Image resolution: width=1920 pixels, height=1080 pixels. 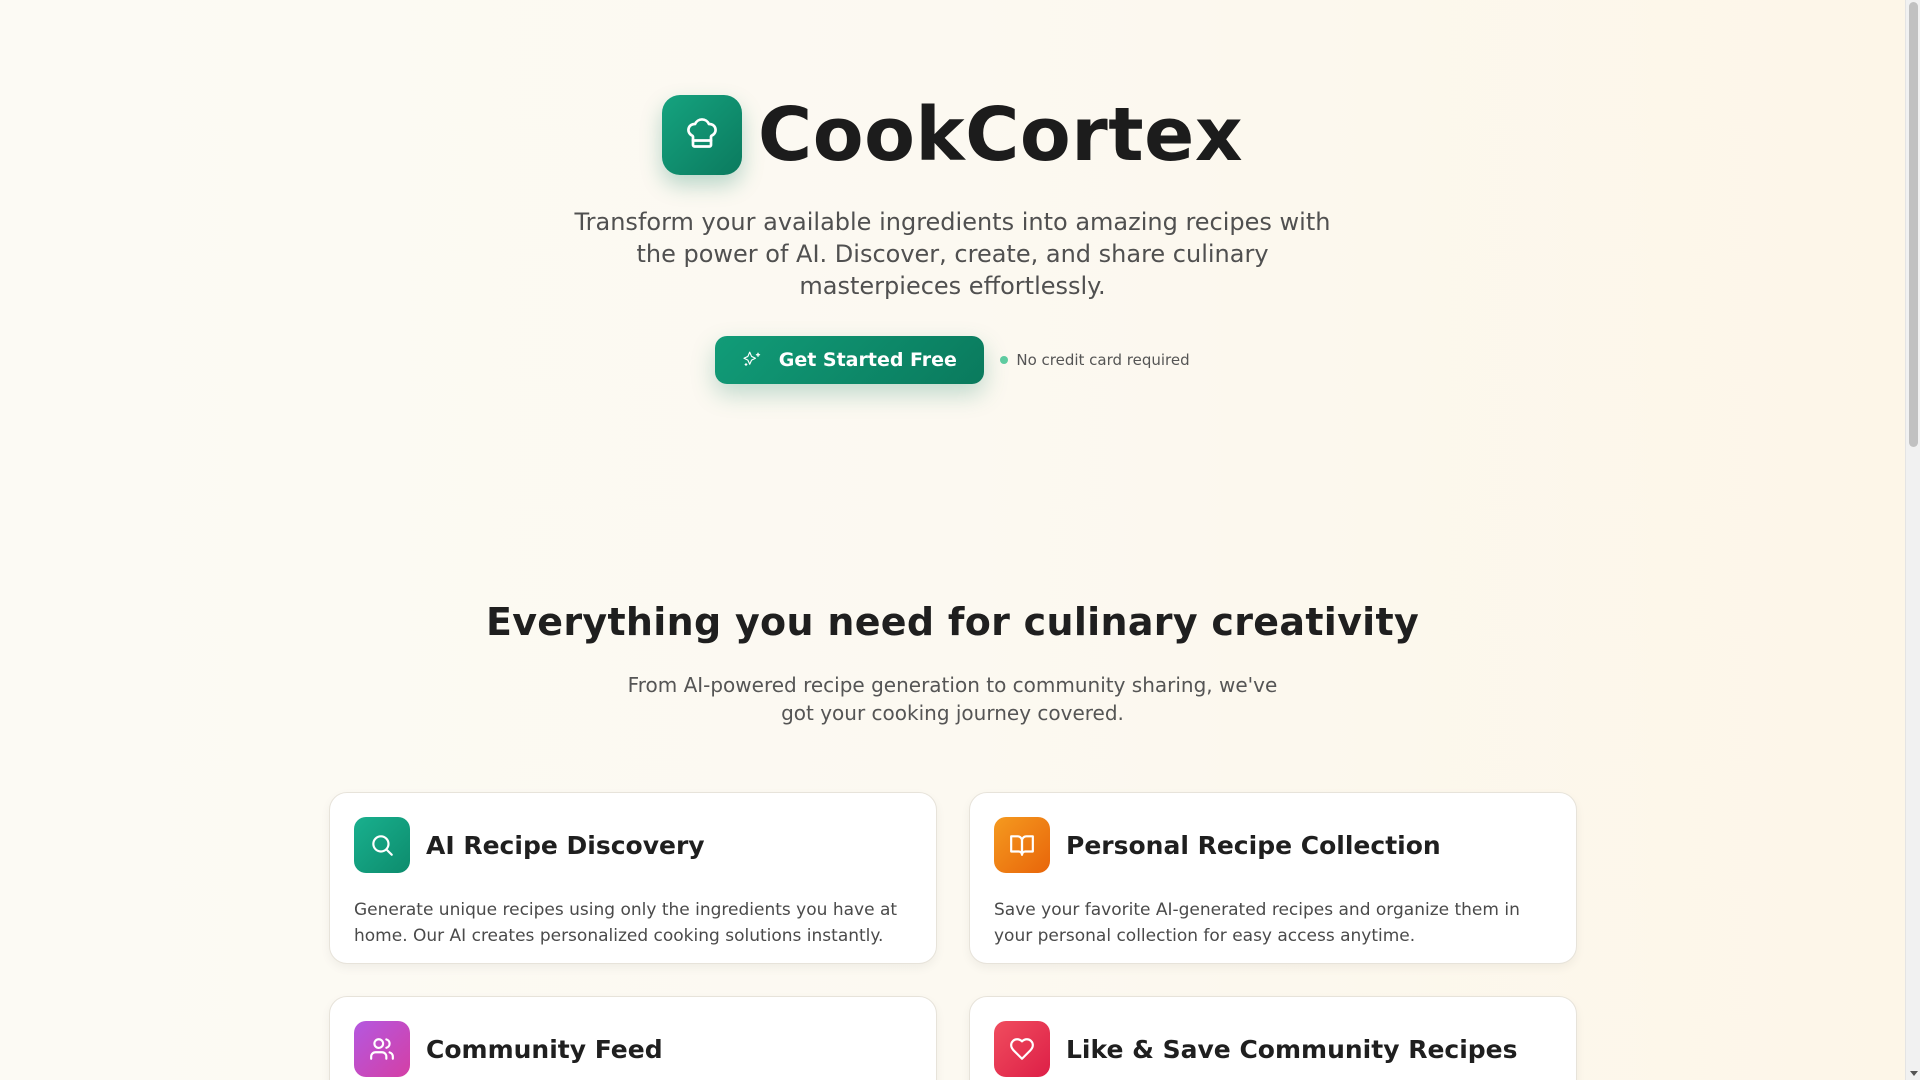 I want to click on brand-title: CookCortex, so click(x=1000, y=135).